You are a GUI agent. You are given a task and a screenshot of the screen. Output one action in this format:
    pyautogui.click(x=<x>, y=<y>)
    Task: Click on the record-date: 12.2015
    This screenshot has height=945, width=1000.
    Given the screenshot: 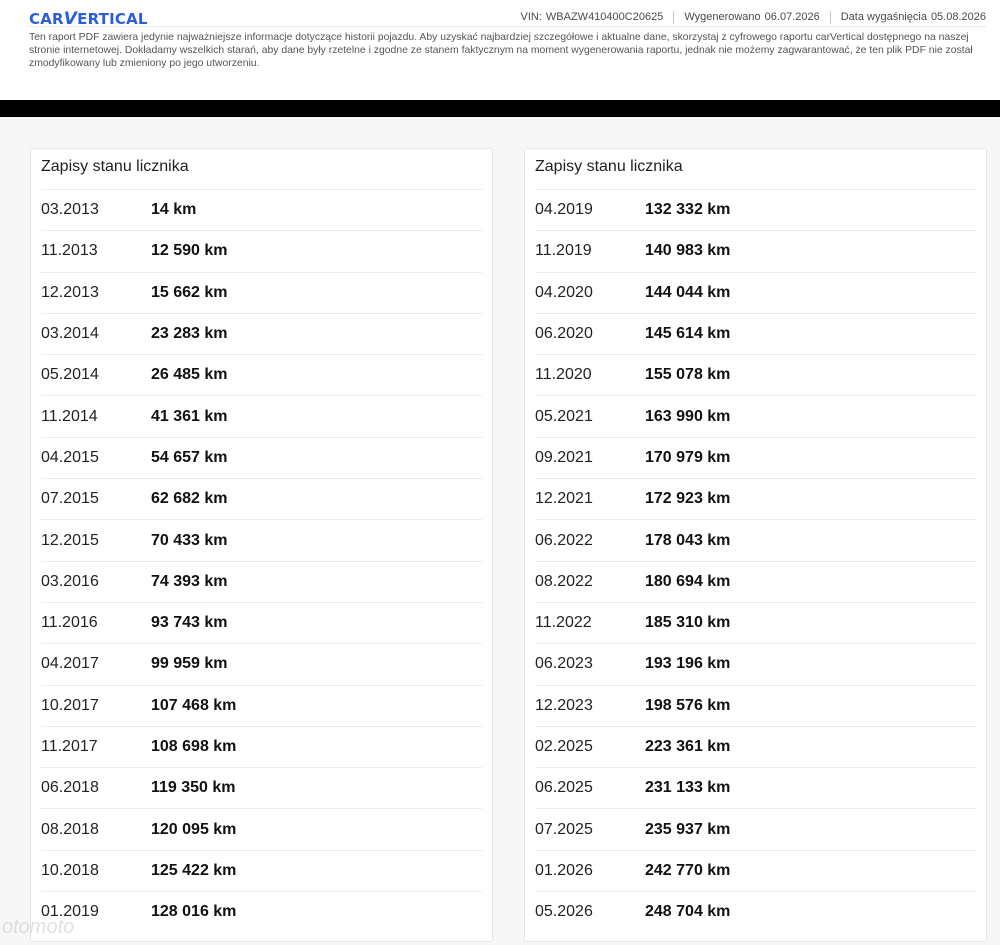 What is the action you would take?
    pyautogui.click(x=70, y=540)
    